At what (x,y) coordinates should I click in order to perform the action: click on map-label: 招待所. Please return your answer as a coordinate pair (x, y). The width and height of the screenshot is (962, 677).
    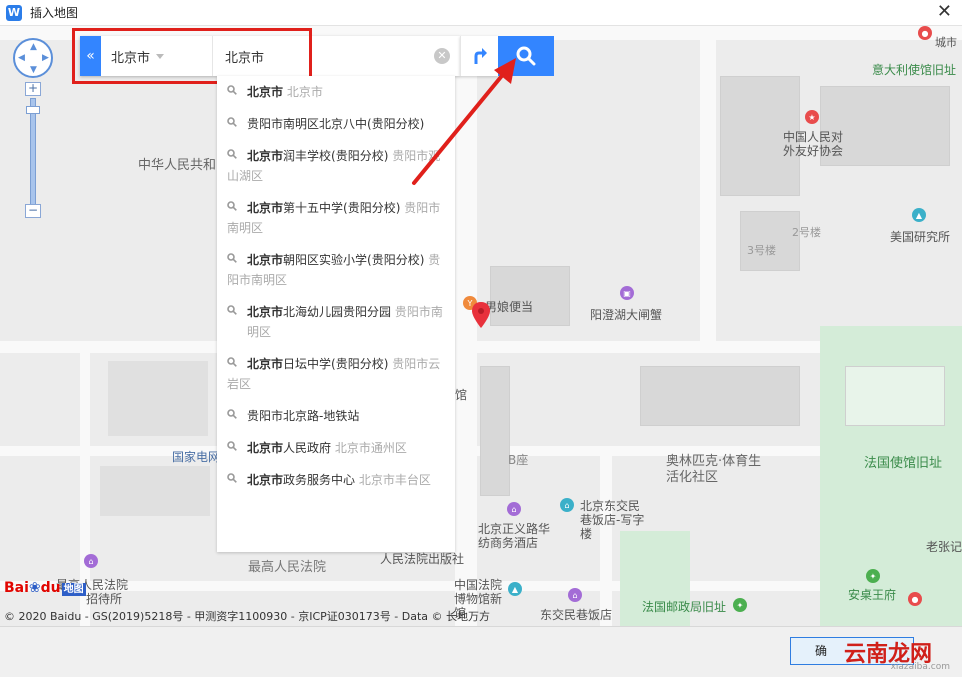
    Looking at the image, I should click on (104, 599).